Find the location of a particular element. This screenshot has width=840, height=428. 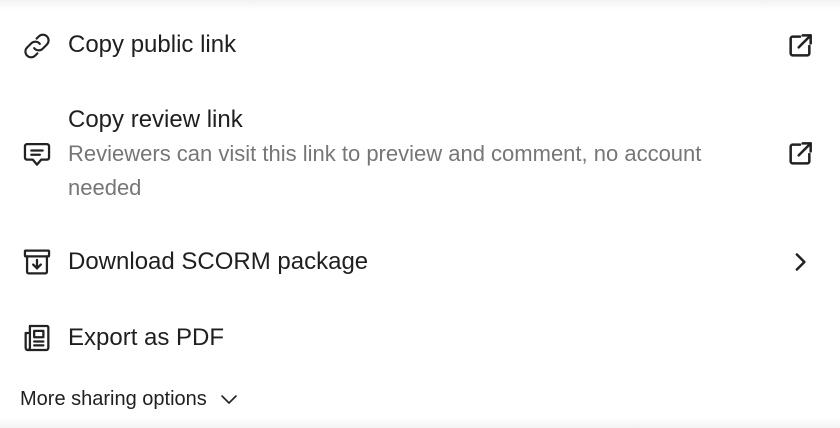

more-sharing-options-toggle: More sharing options is located at coordinates (130, 399).